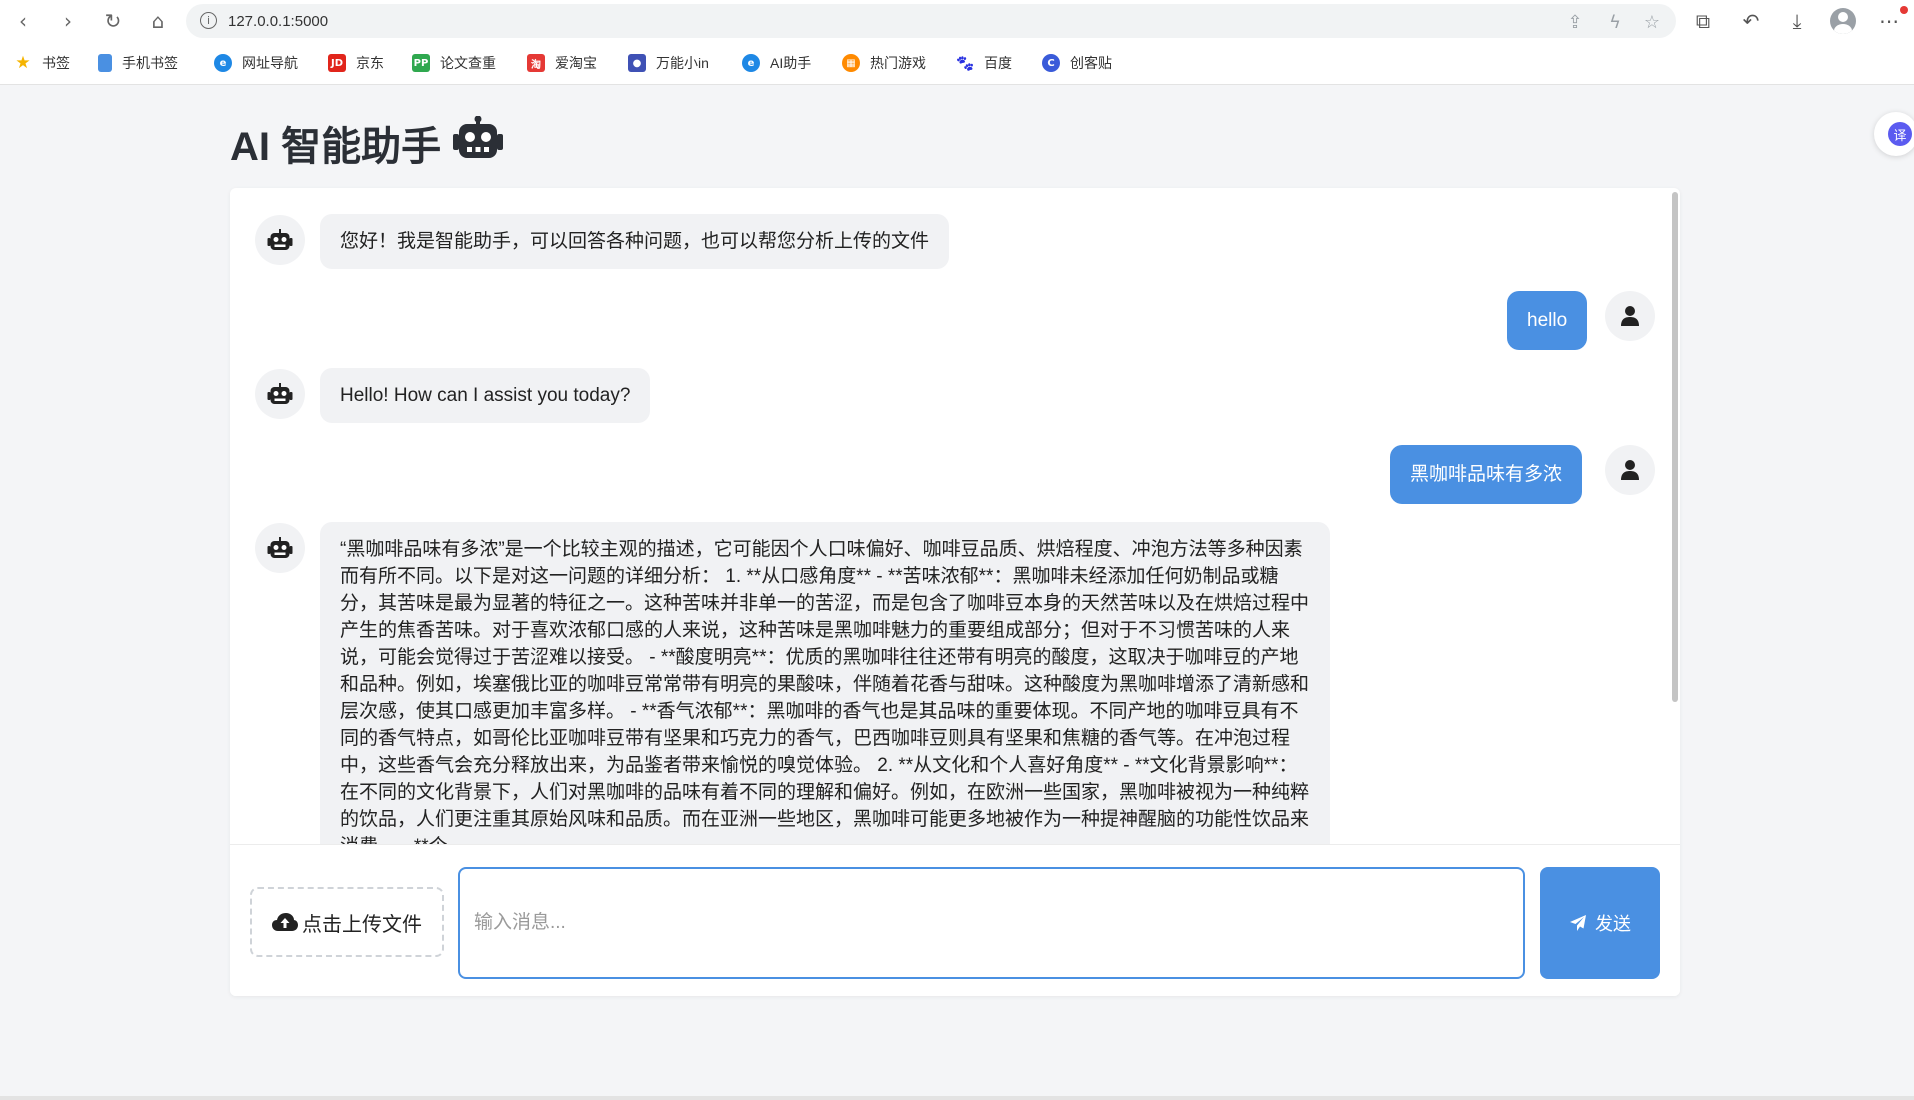  I want to click on ie-icon: e, so click(223, 63).